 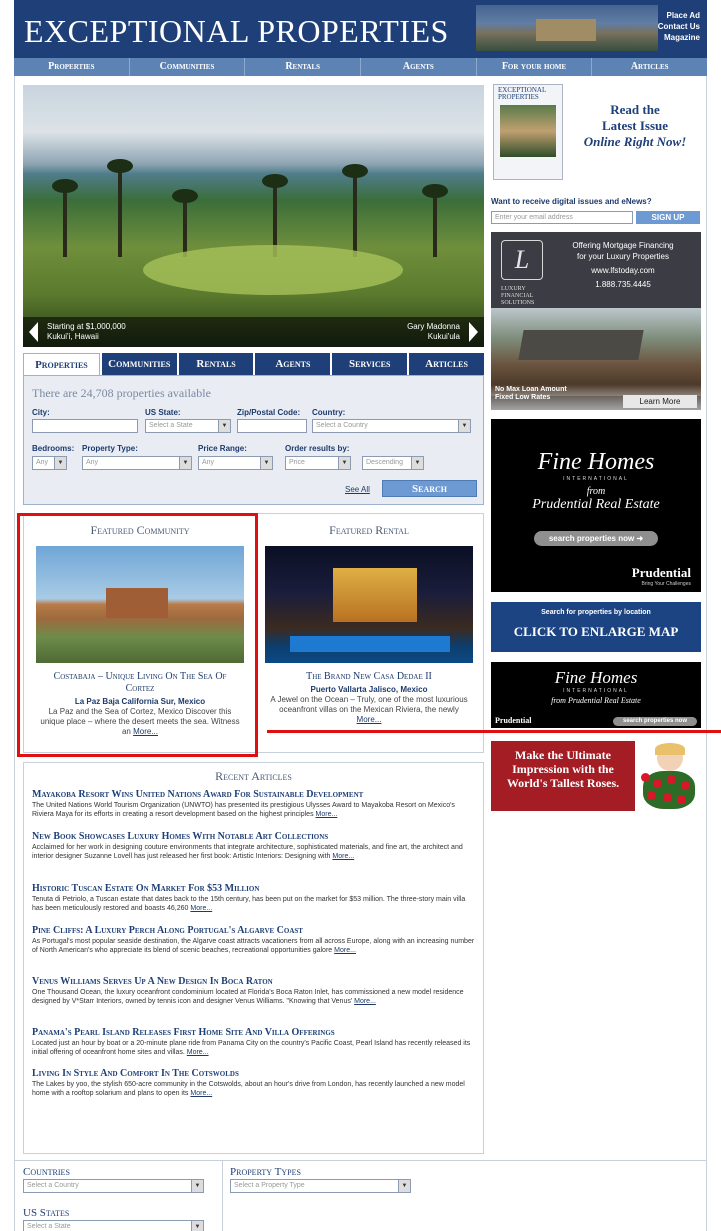 What do you see at coordinates (113, 1186) in the screenshot?
I see `countries-select: Select a Country ▼` at bounding box center [113, 1186].